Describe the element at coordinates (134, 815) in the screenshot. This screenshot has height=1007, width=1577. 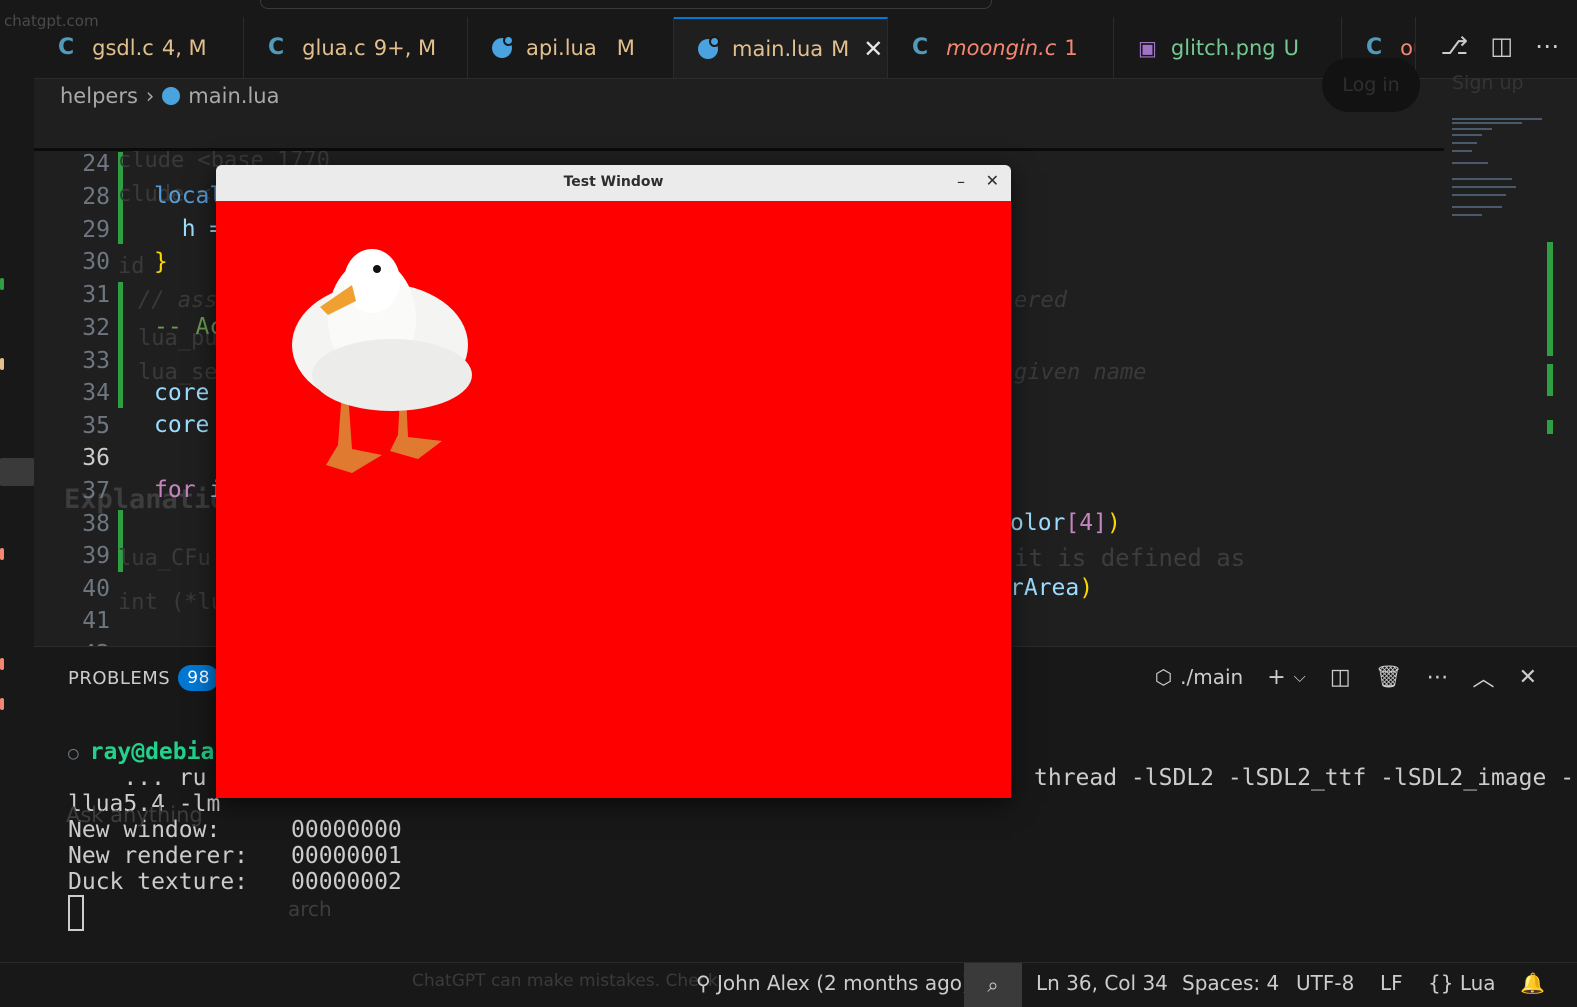
I see `ghost-chat-input: Ask anything` at that location.